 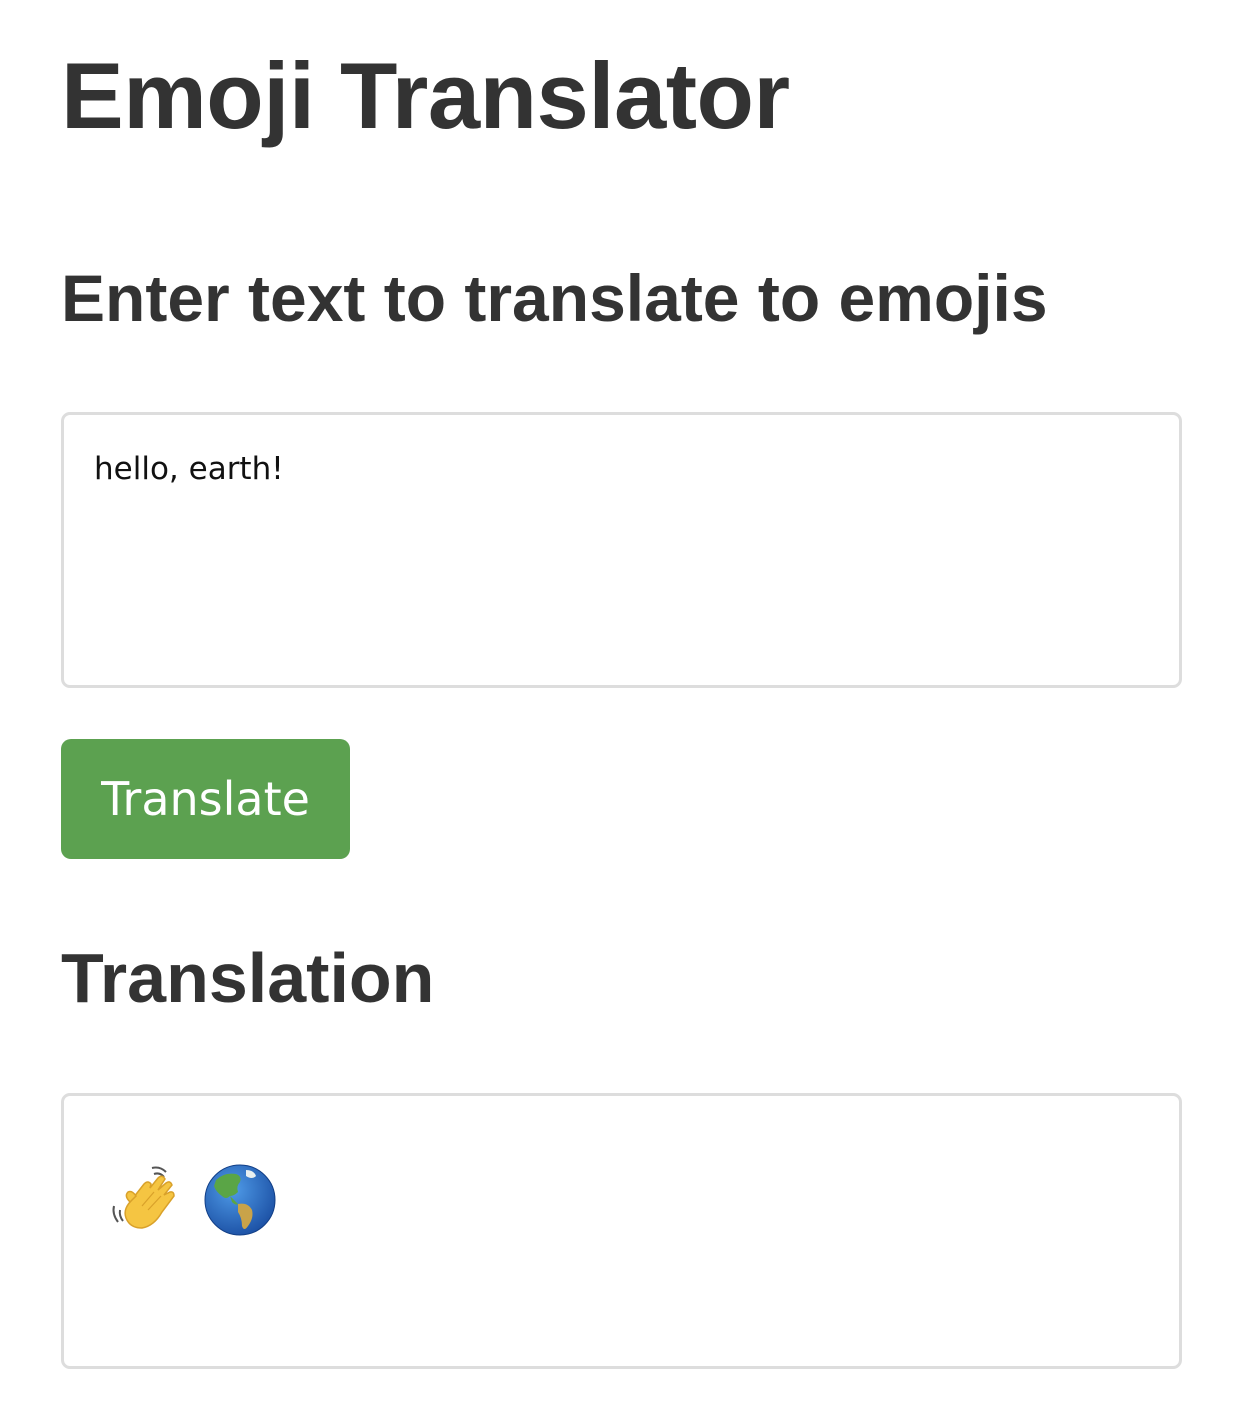 I want to click on input-section-heading: Enter text to translate to emojis, so click(x=554, y=298).